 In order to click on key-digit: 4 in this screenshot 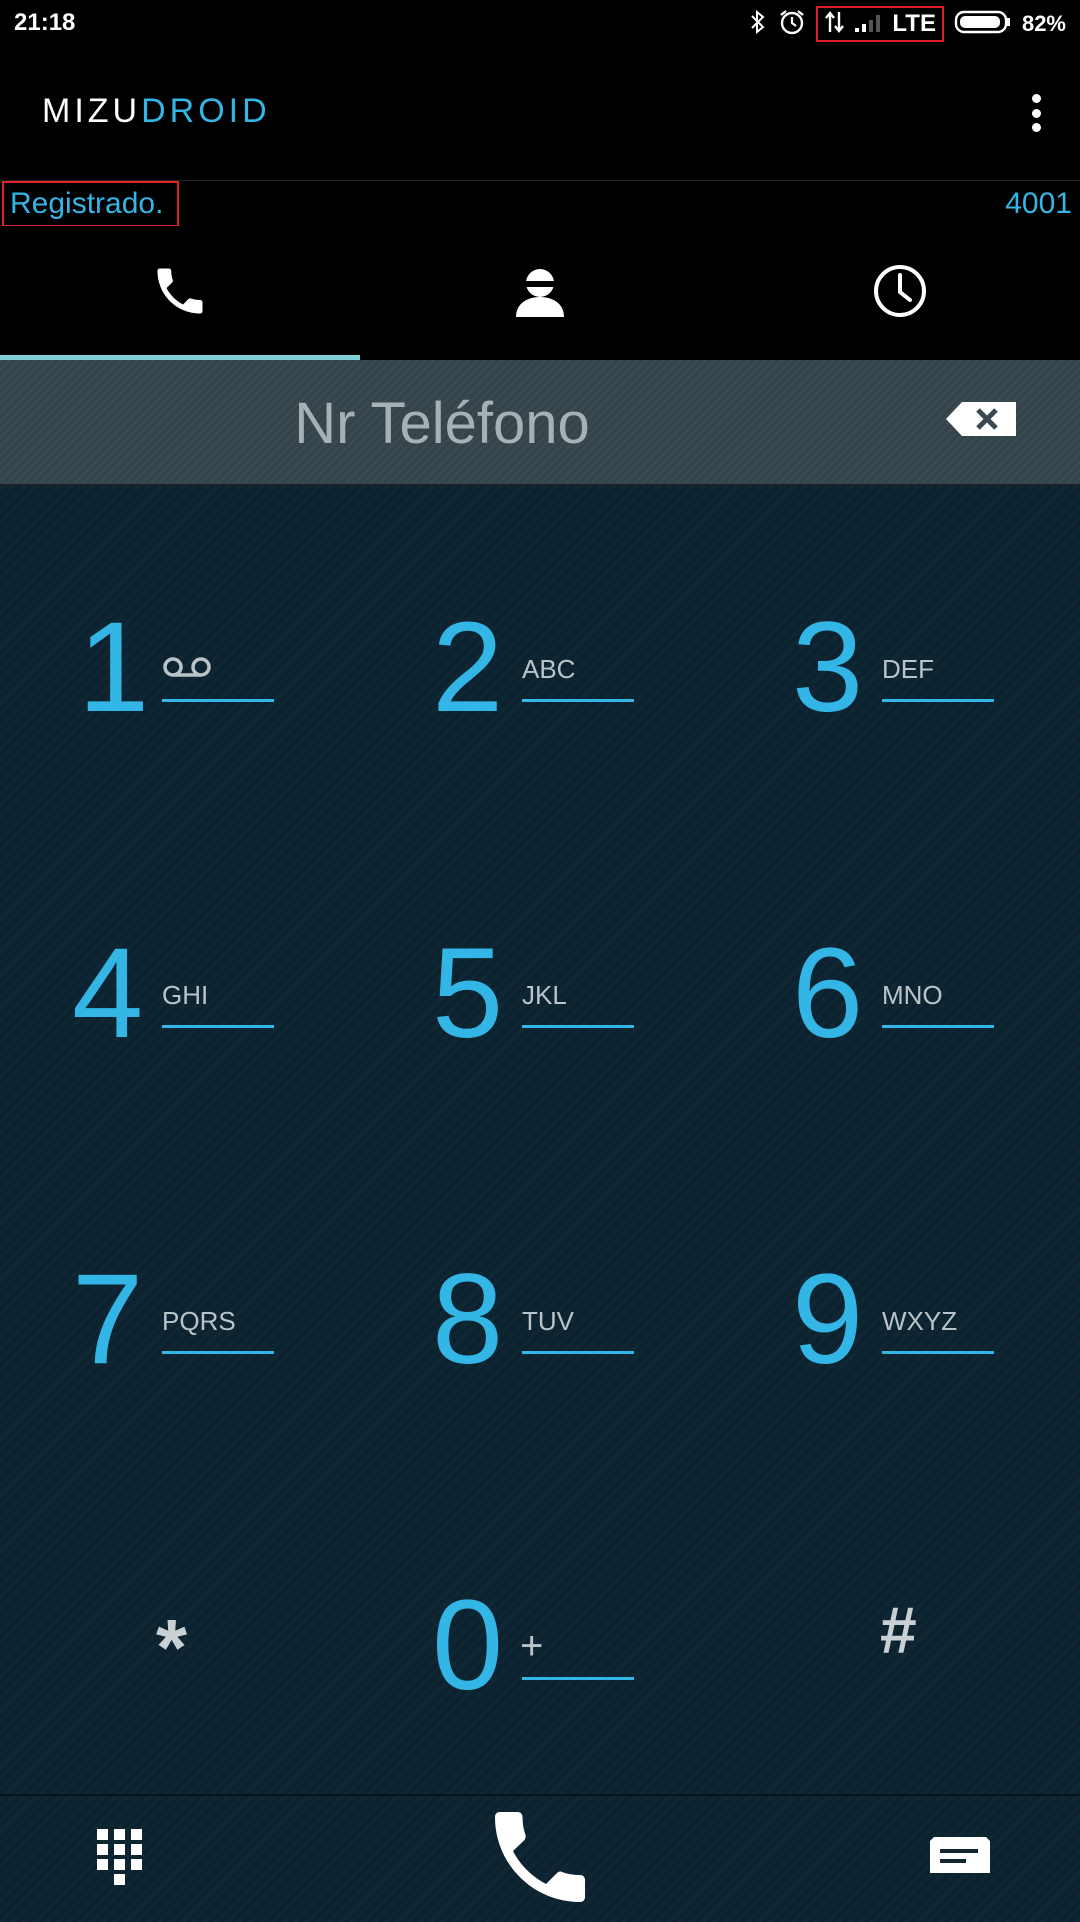, I will do `click(108, 993)`.